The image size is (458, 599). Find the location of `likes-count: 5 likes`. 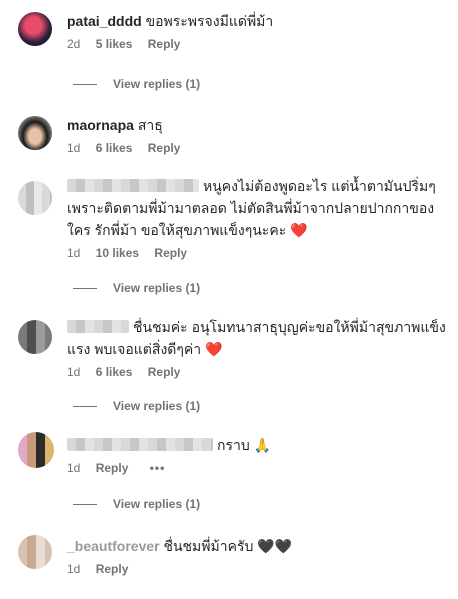

likes-count: 5 likes is located at coordinates (114, 44).